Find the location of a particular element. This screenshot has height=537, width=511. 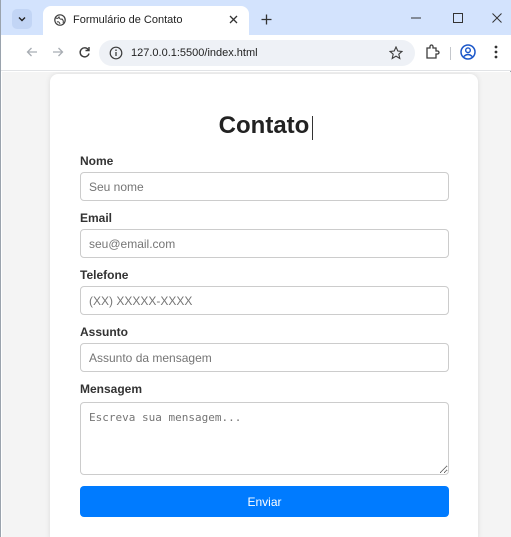

maximize-icon is located at coordinates (458, 18).